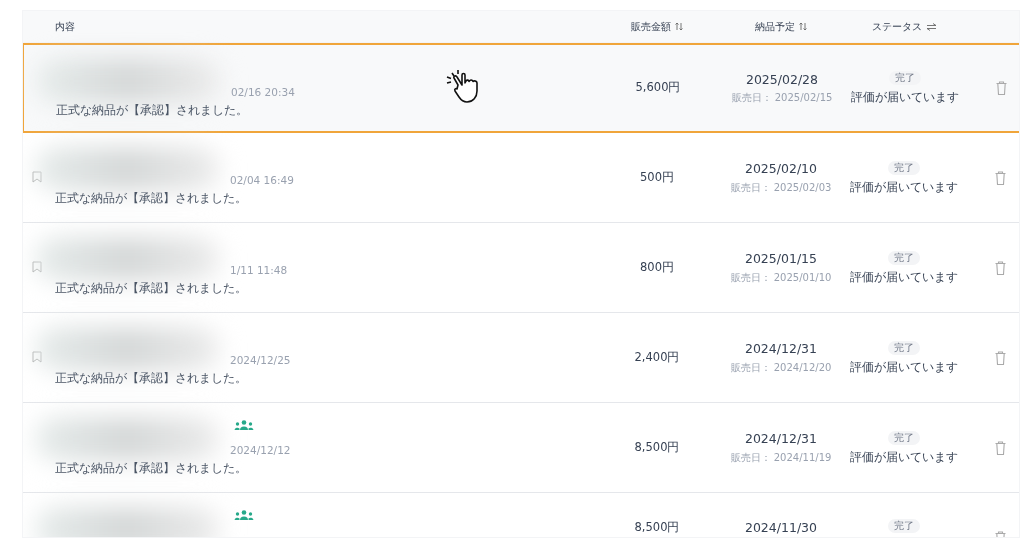  I want to click on timestamp: 02/04 16:49, so click(262, 180).